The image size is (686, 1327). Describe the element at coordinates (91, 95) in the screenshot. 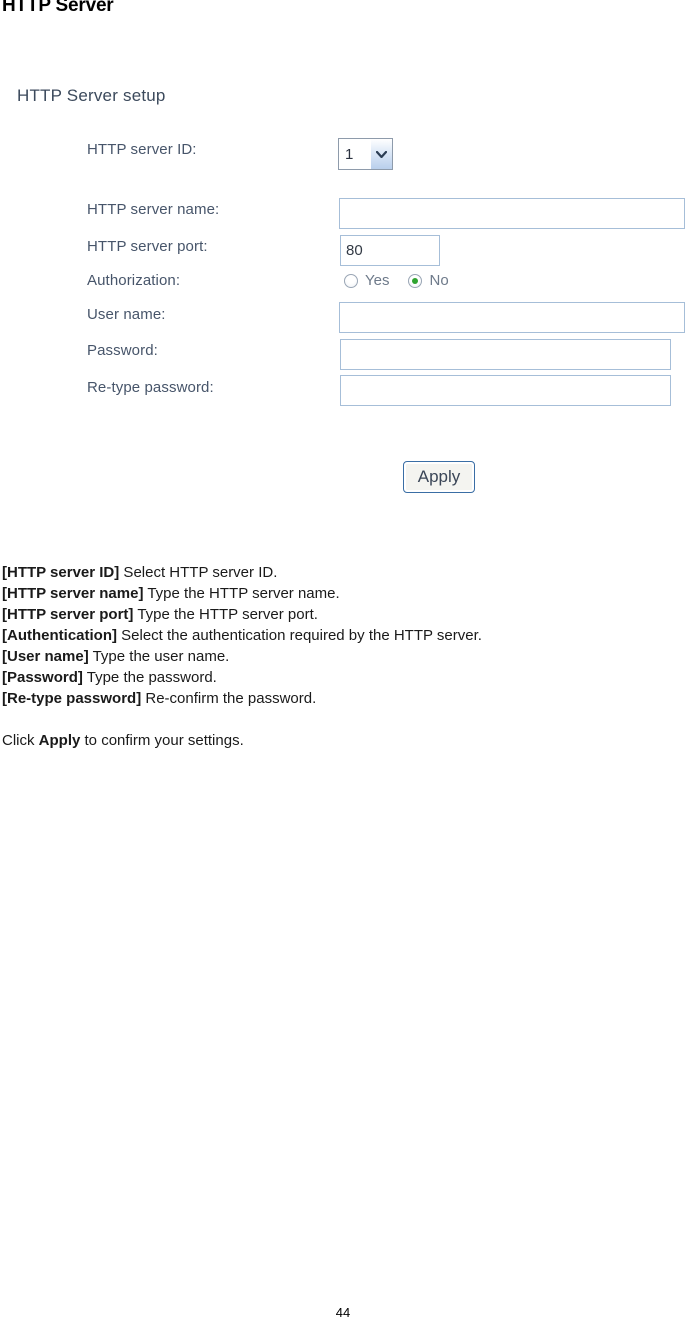

I see `form-heading: HTTP Server setup` at that location.